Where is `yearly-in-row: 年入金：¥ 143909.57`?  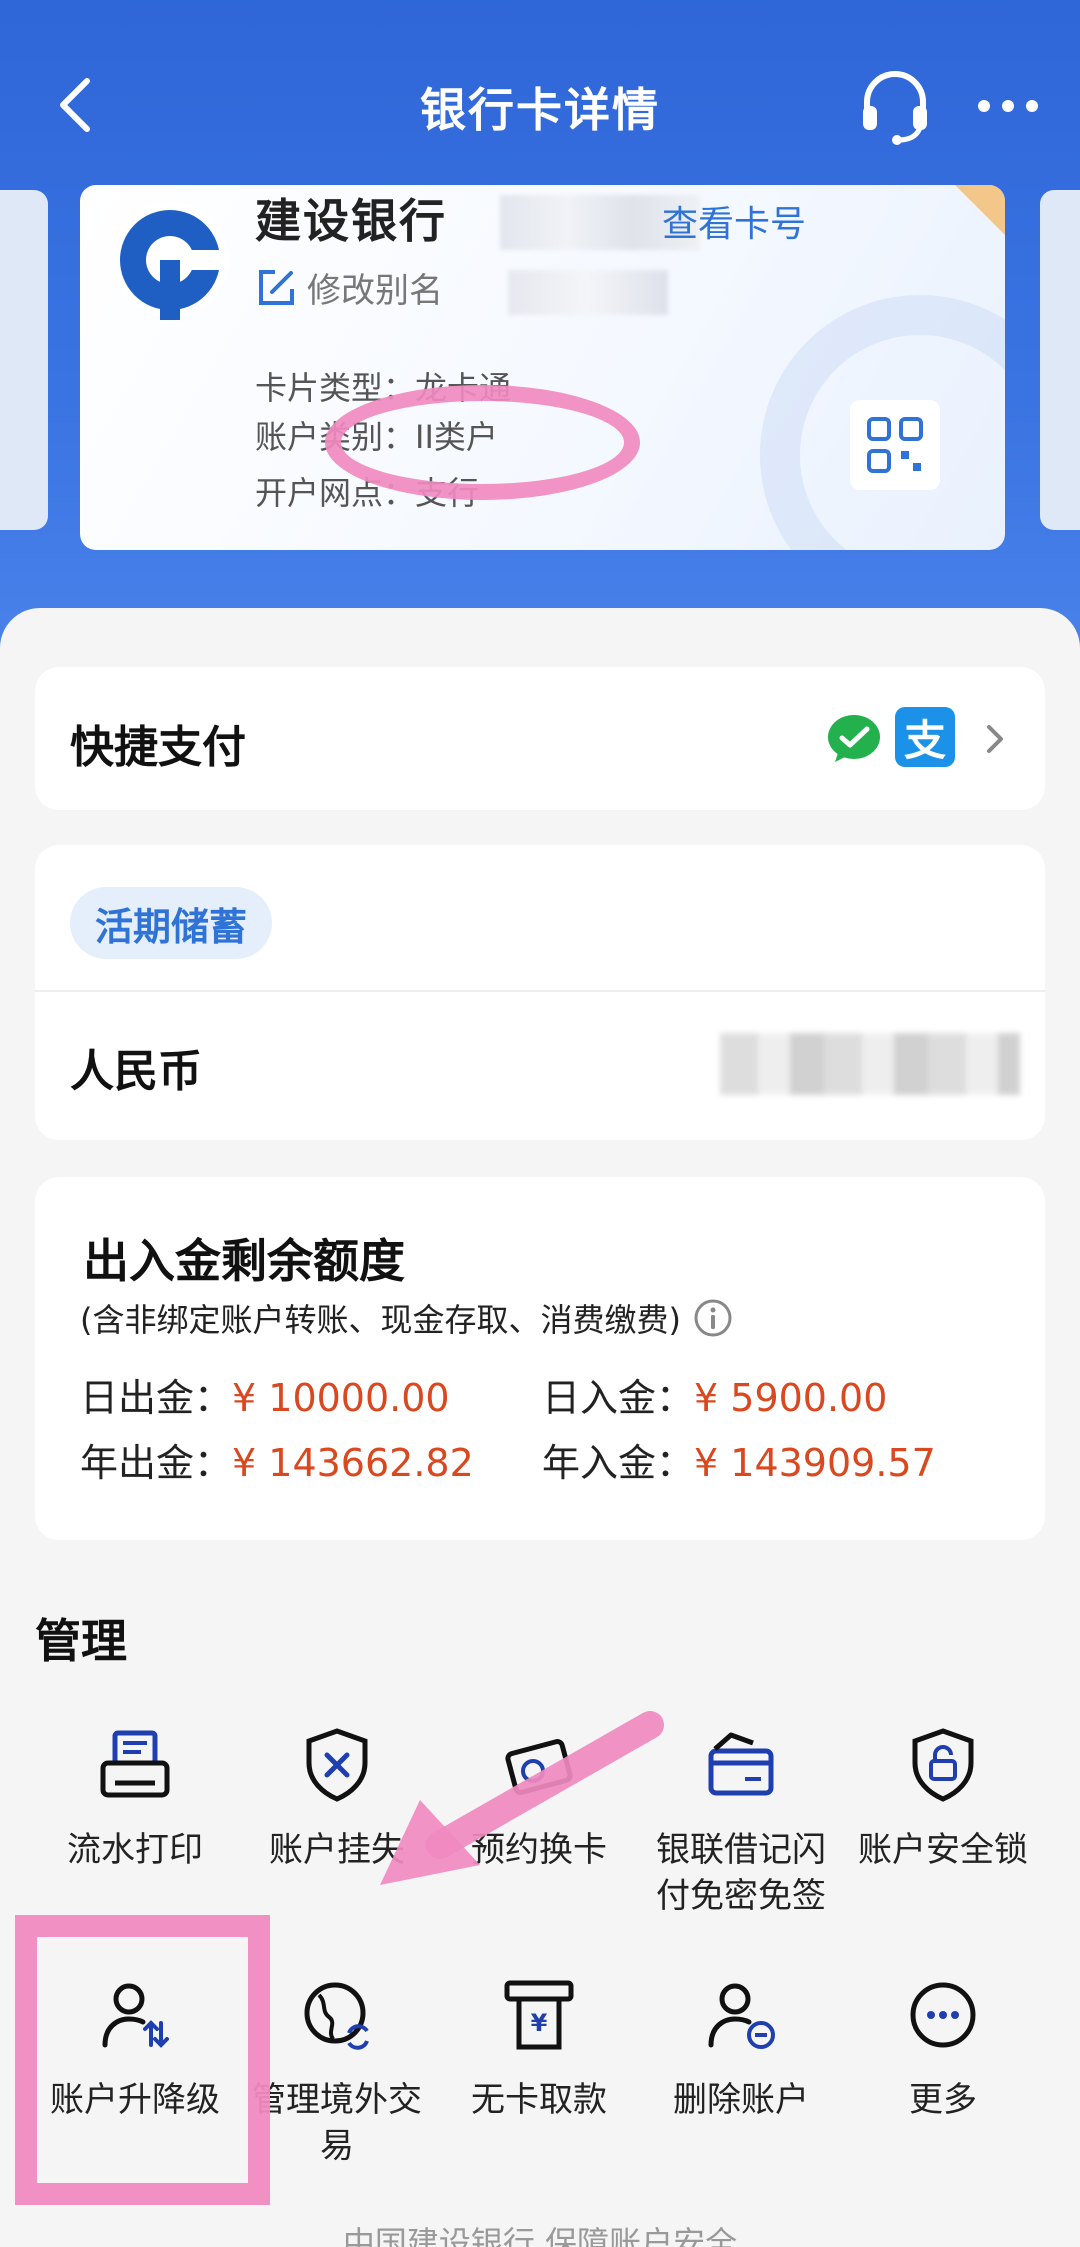 yearly-in-row: 年入金：¥ 143909.57 is located at coordinates (739, 1459).